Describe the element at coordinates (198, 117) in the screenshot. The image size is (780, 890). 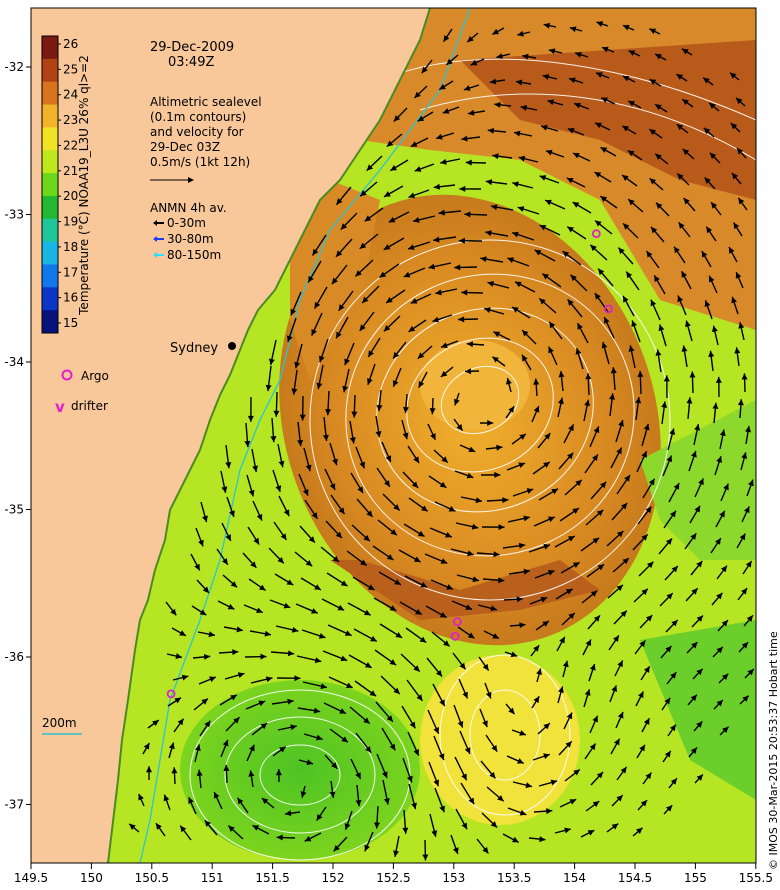
I see `altimetry-line-2: (0.1m contours)` at that location.